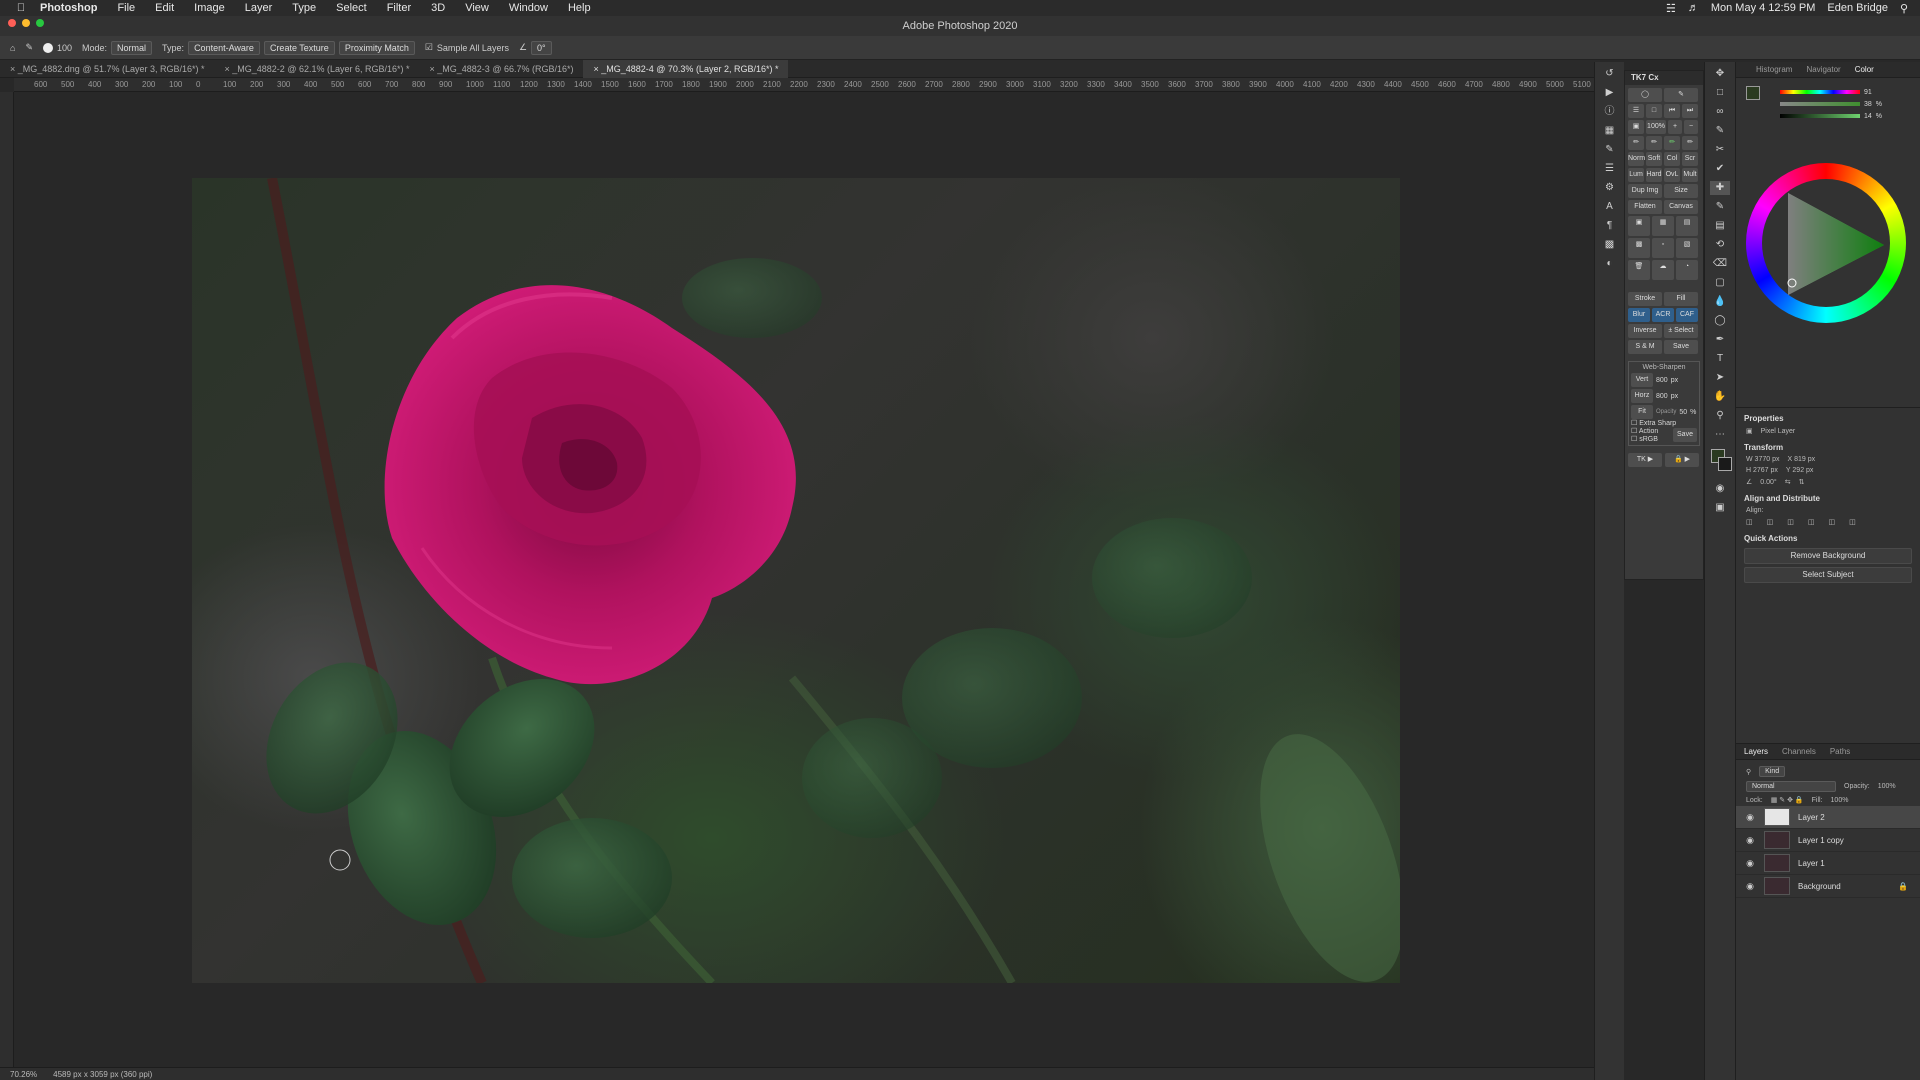 The height and width of the screenshot is (1080, 1920). Describe the element at coordinates (1774, 69) in the screenshot. I see `tab-histogram: Histogram` at that location.